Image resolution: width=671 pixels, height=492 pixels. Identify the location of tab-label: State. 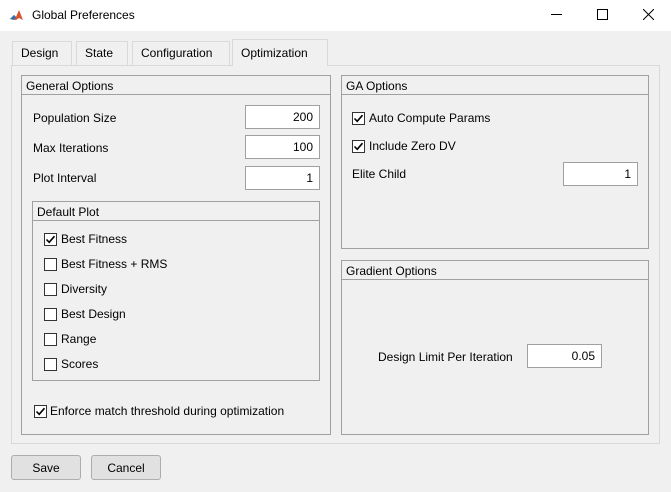
(99, 53).